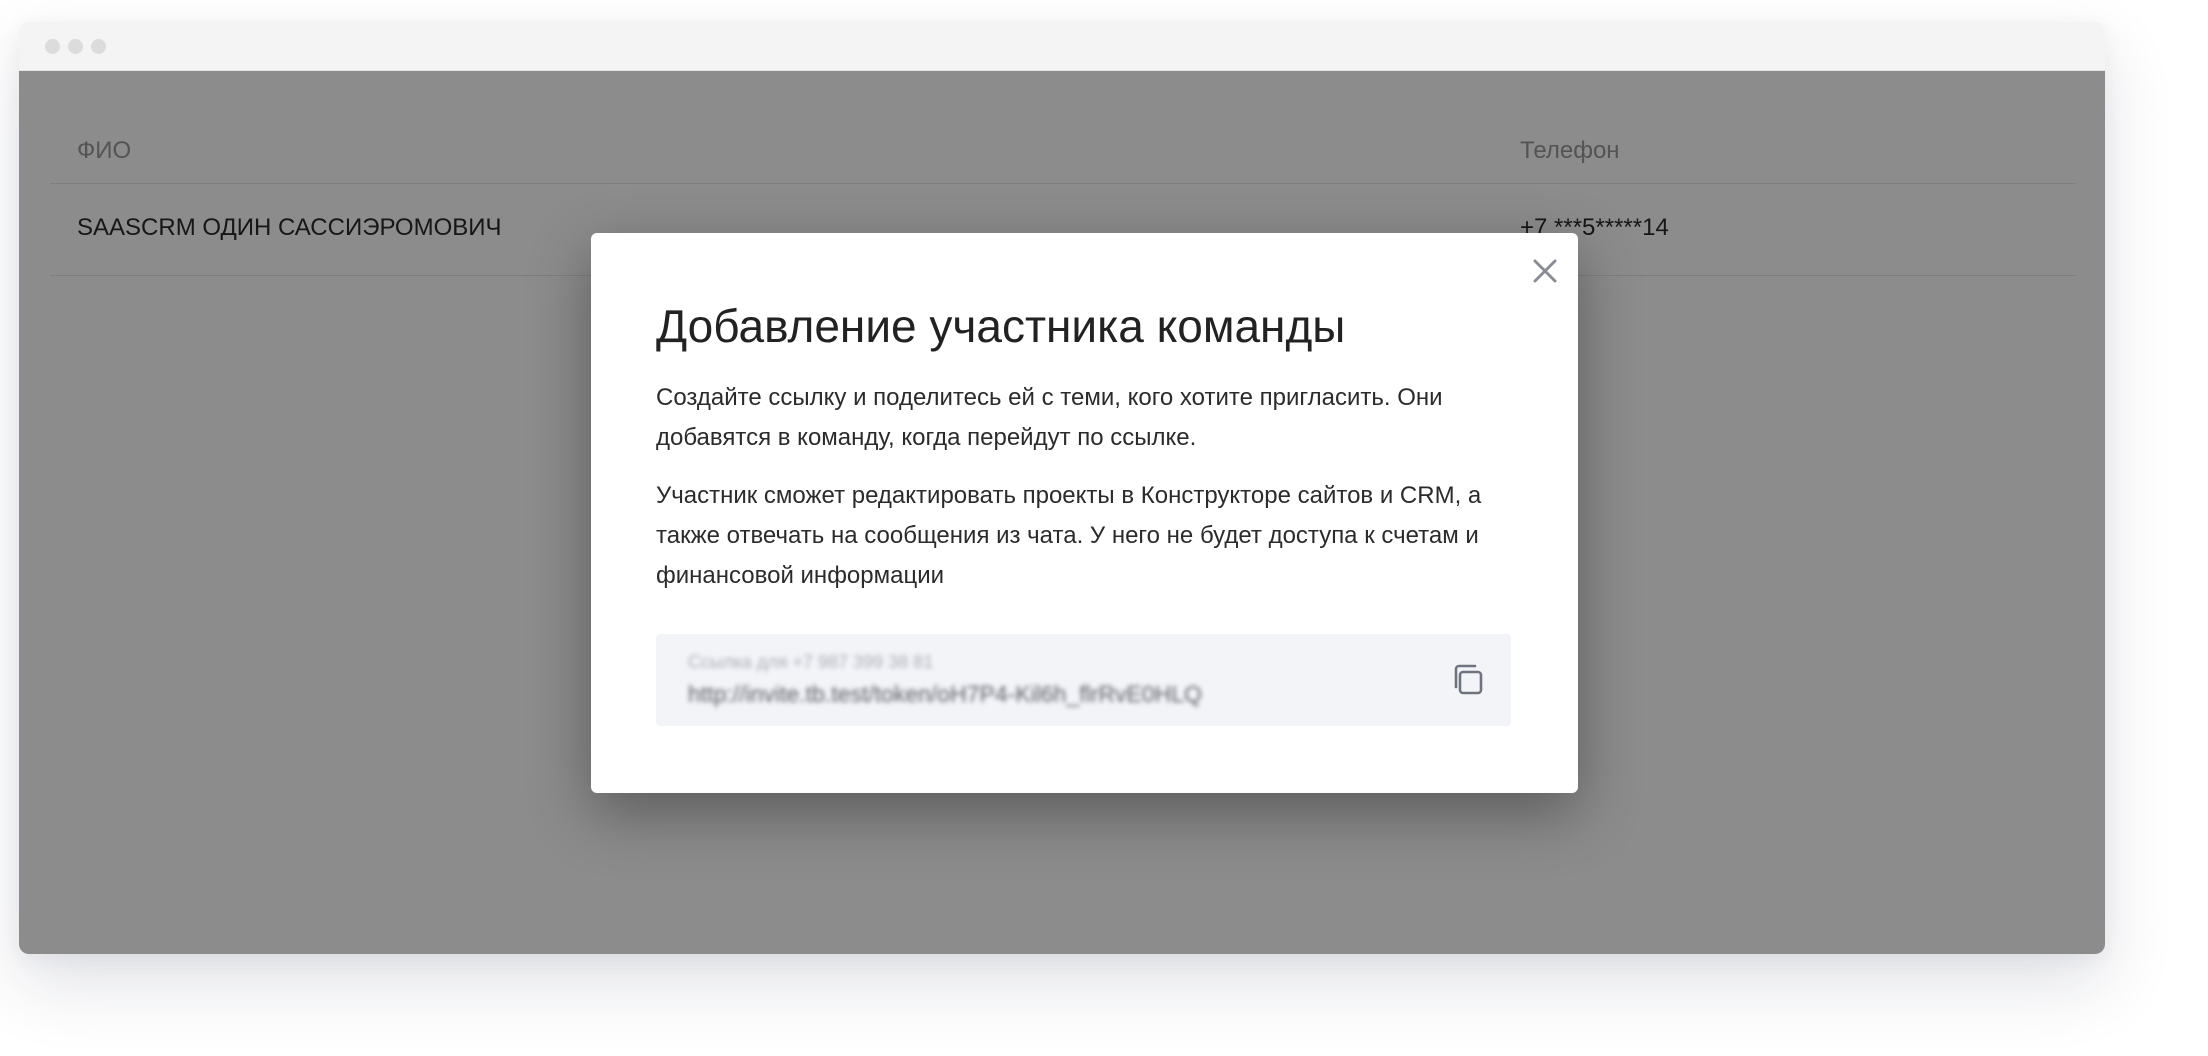 This screenshot has height=1056, width=2208. What do you see at coordinates (1001, 326) in the screenshot?
I see `modal-title: Добавление участника команды` at bounding box center [1001, 326].